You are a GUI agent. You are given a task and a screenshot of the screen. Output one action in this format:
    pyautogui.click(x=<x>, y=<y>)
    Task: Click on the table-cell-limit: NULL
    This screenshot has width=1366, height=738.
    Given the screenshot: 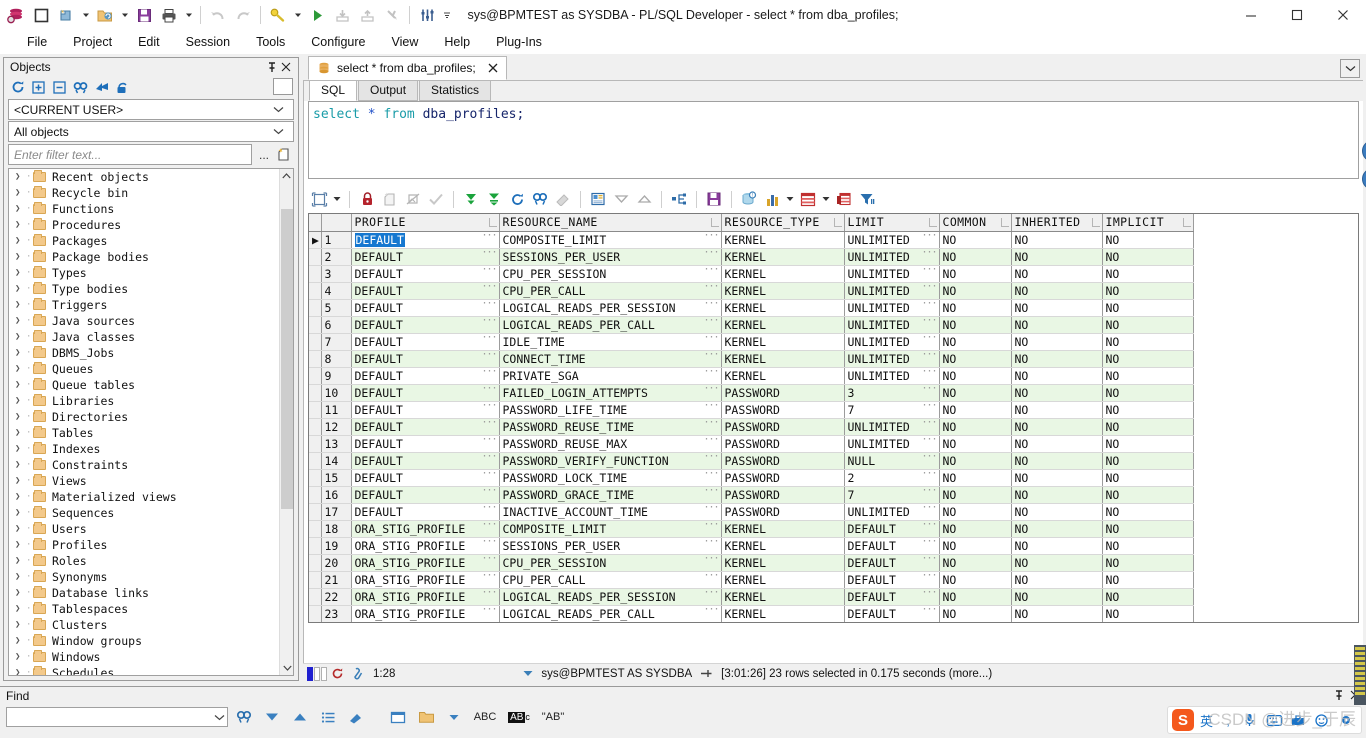 What is the action you would take?
    pyautogui.click(x=892, y=461)
    